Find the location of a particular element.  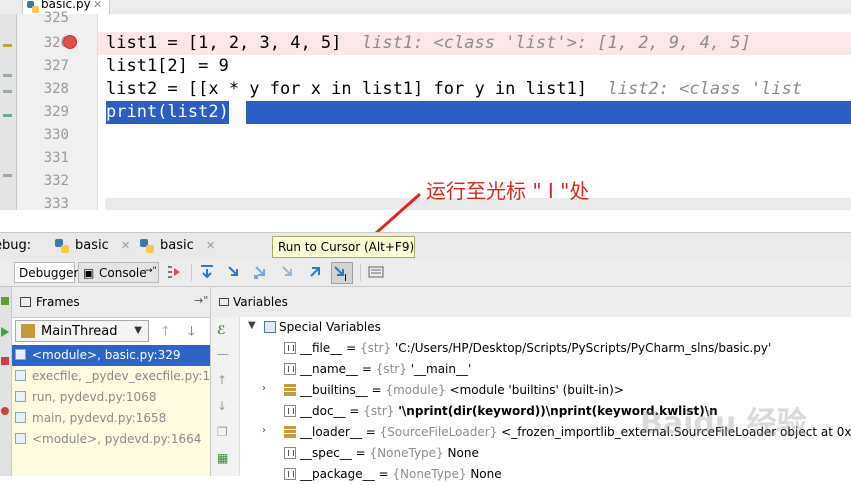

stop-icon is located at coordinates (5, 361).